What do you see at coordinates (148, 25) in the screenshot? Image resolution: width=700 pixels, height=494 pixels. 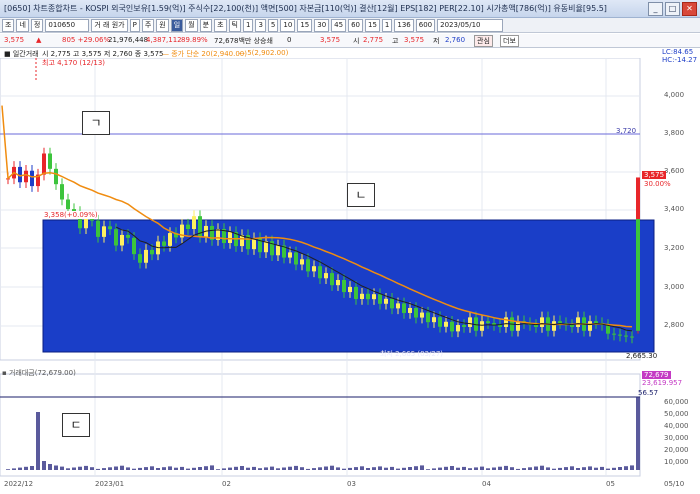 I see `toolbar-item-6: 주` at bounding box center [148, 25].